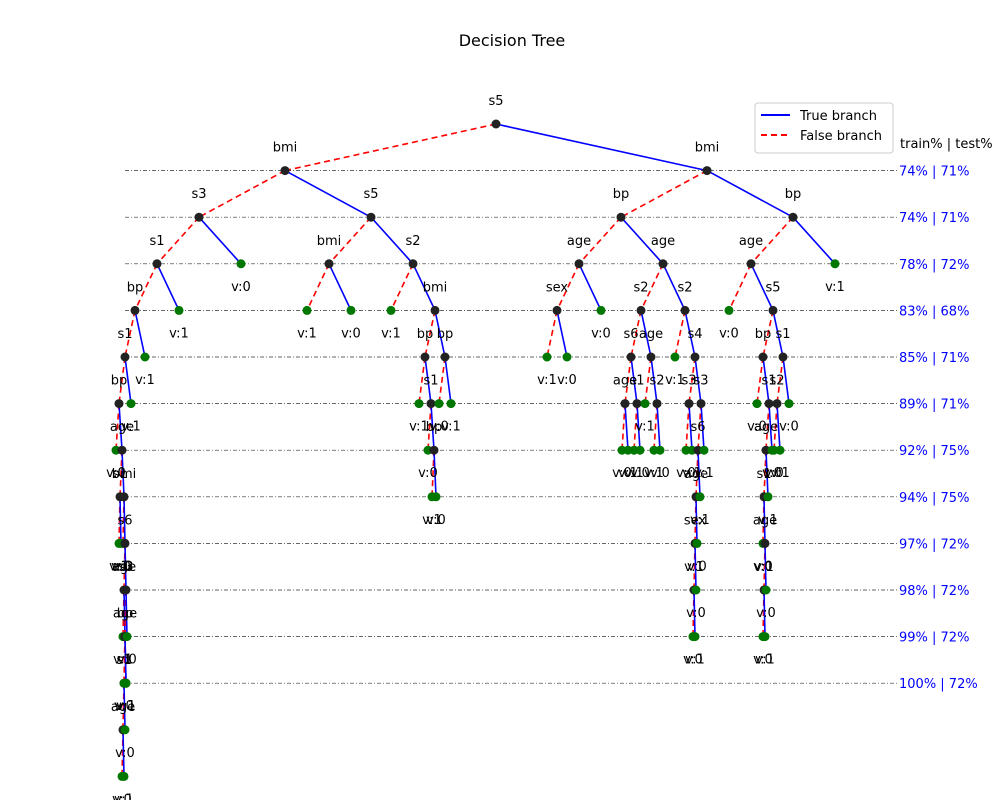 This screenshot has width=1000, height=800. I want to click on level-accuracy-label: 78% | 72%, so click(934, 265).